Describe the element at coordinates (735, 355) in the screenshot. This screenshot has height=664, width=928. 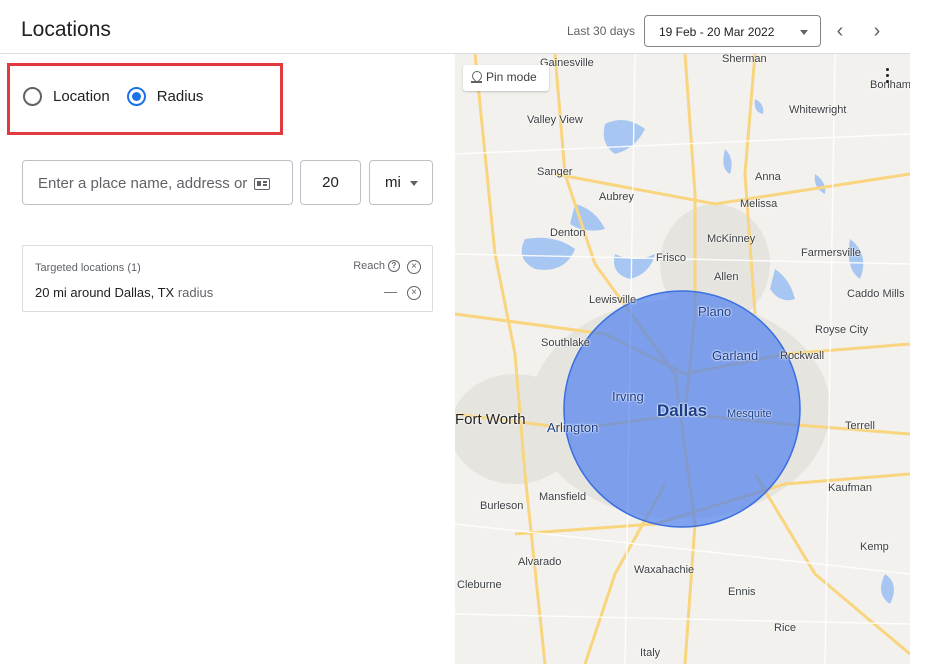
I see `map-label: Garland` at that location.